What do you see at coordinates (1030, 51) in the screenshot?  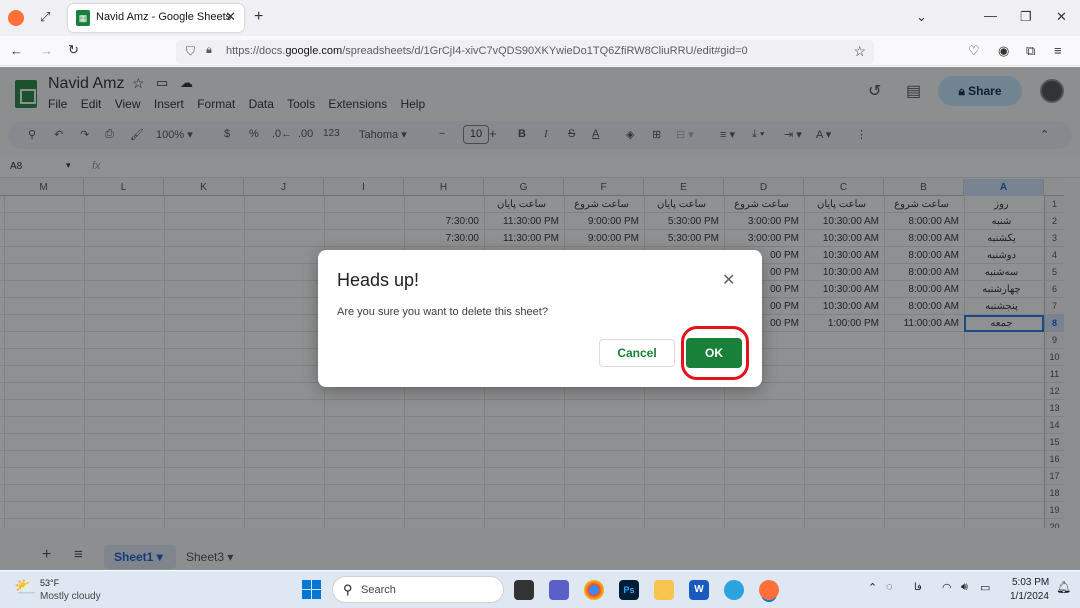 I see `extensions-icon: ⧉` at bounding box center [1030, 51].